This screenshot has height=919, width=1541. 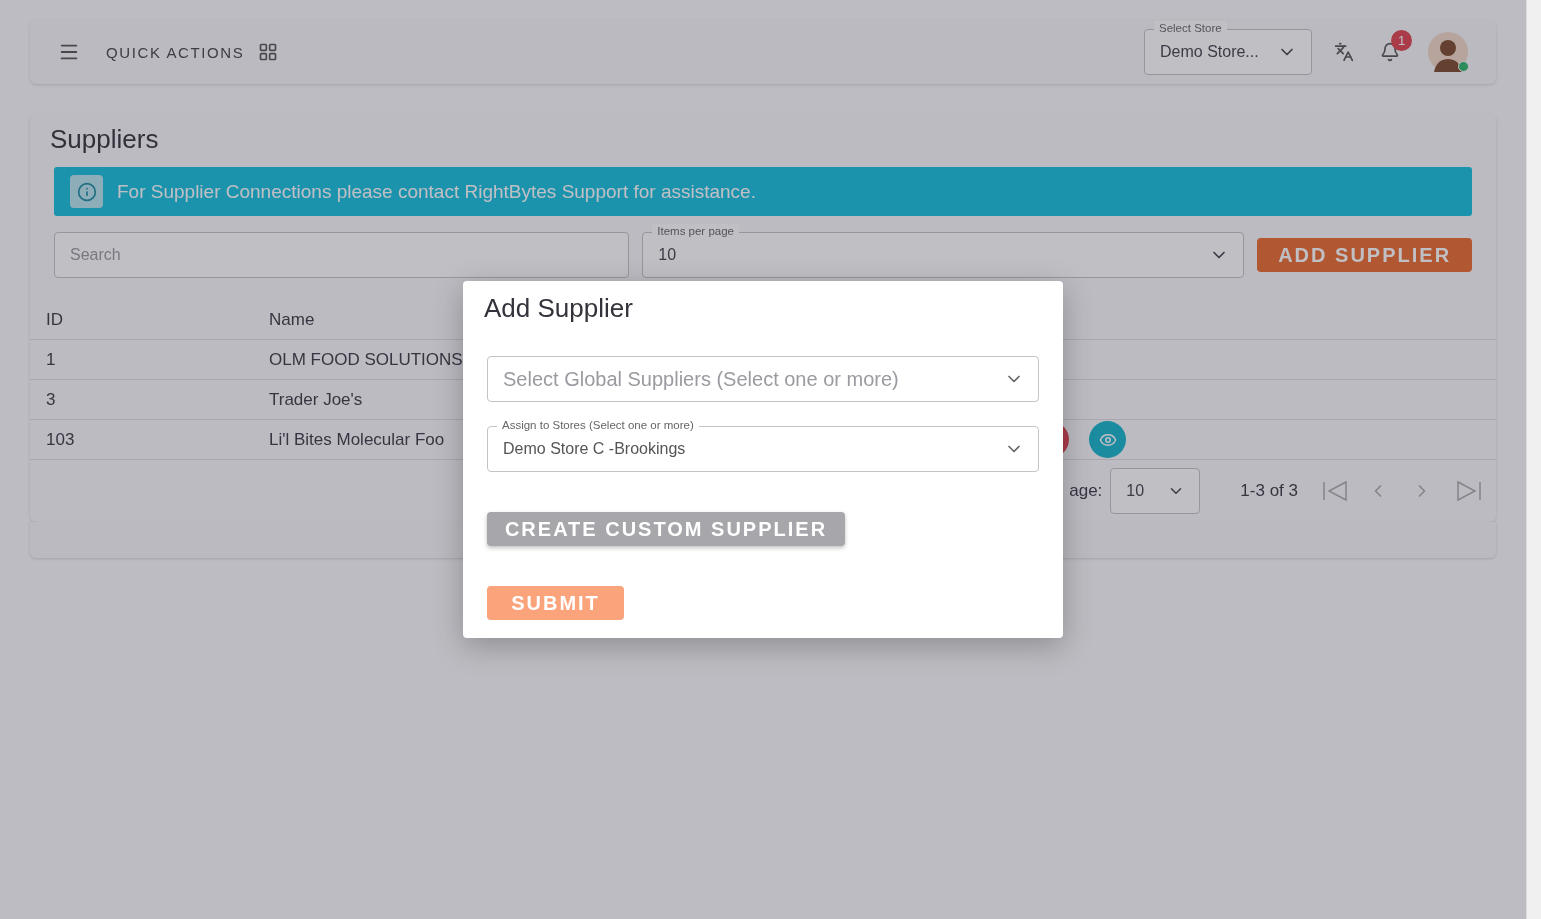 What do you see at coordinates (366, 359) in the screenshot?
I see `table-cell: OLM FOOD SOLUTIONS` at bounding box center [366, 359].